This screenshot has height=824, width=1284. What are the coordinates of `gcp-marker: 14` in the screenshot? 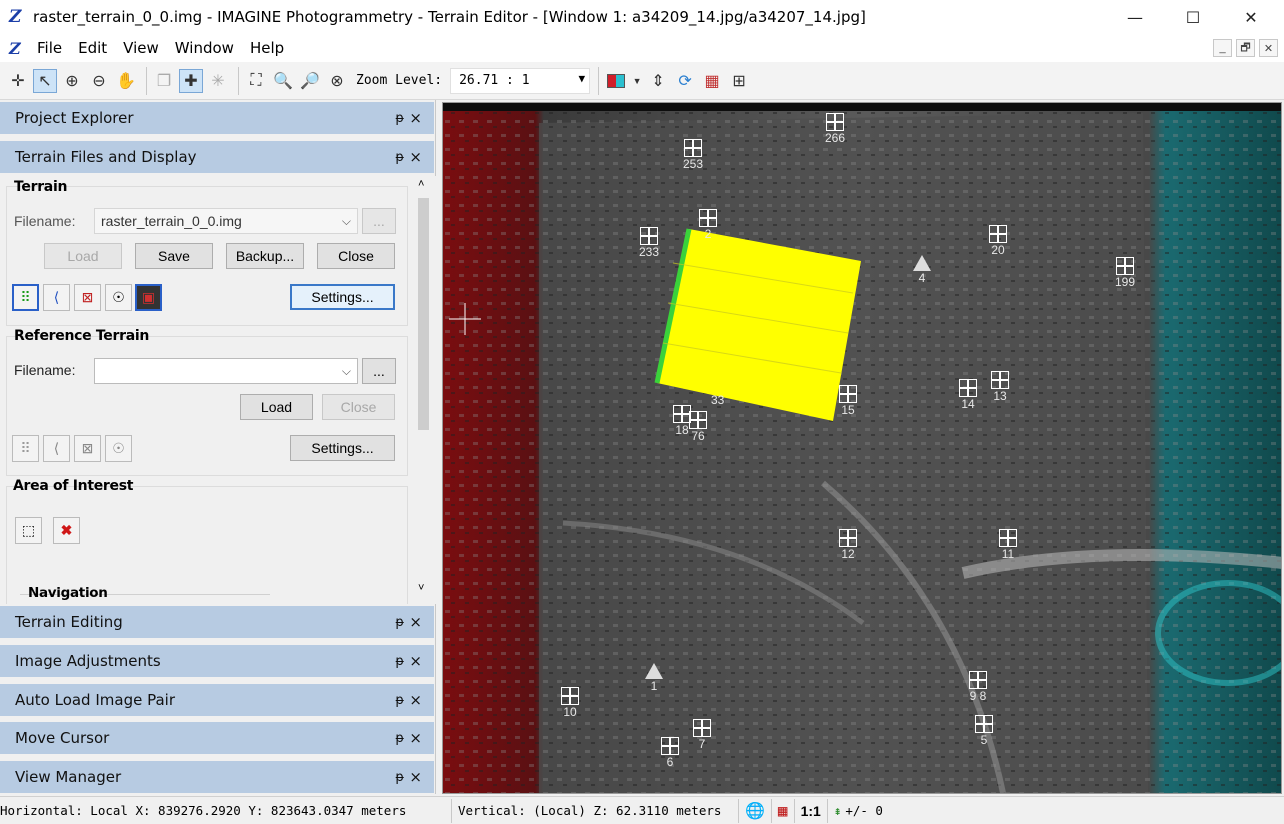 It's located at (968, 395).